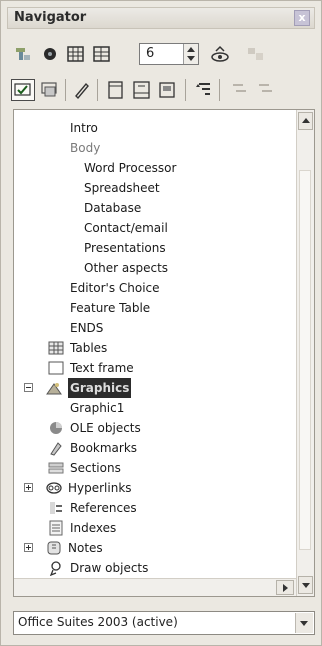  What do you see at coordinates (126, 268) in the screenshot?
I see `tree-item-label: Other aspects` at bounding box center [126, 268].